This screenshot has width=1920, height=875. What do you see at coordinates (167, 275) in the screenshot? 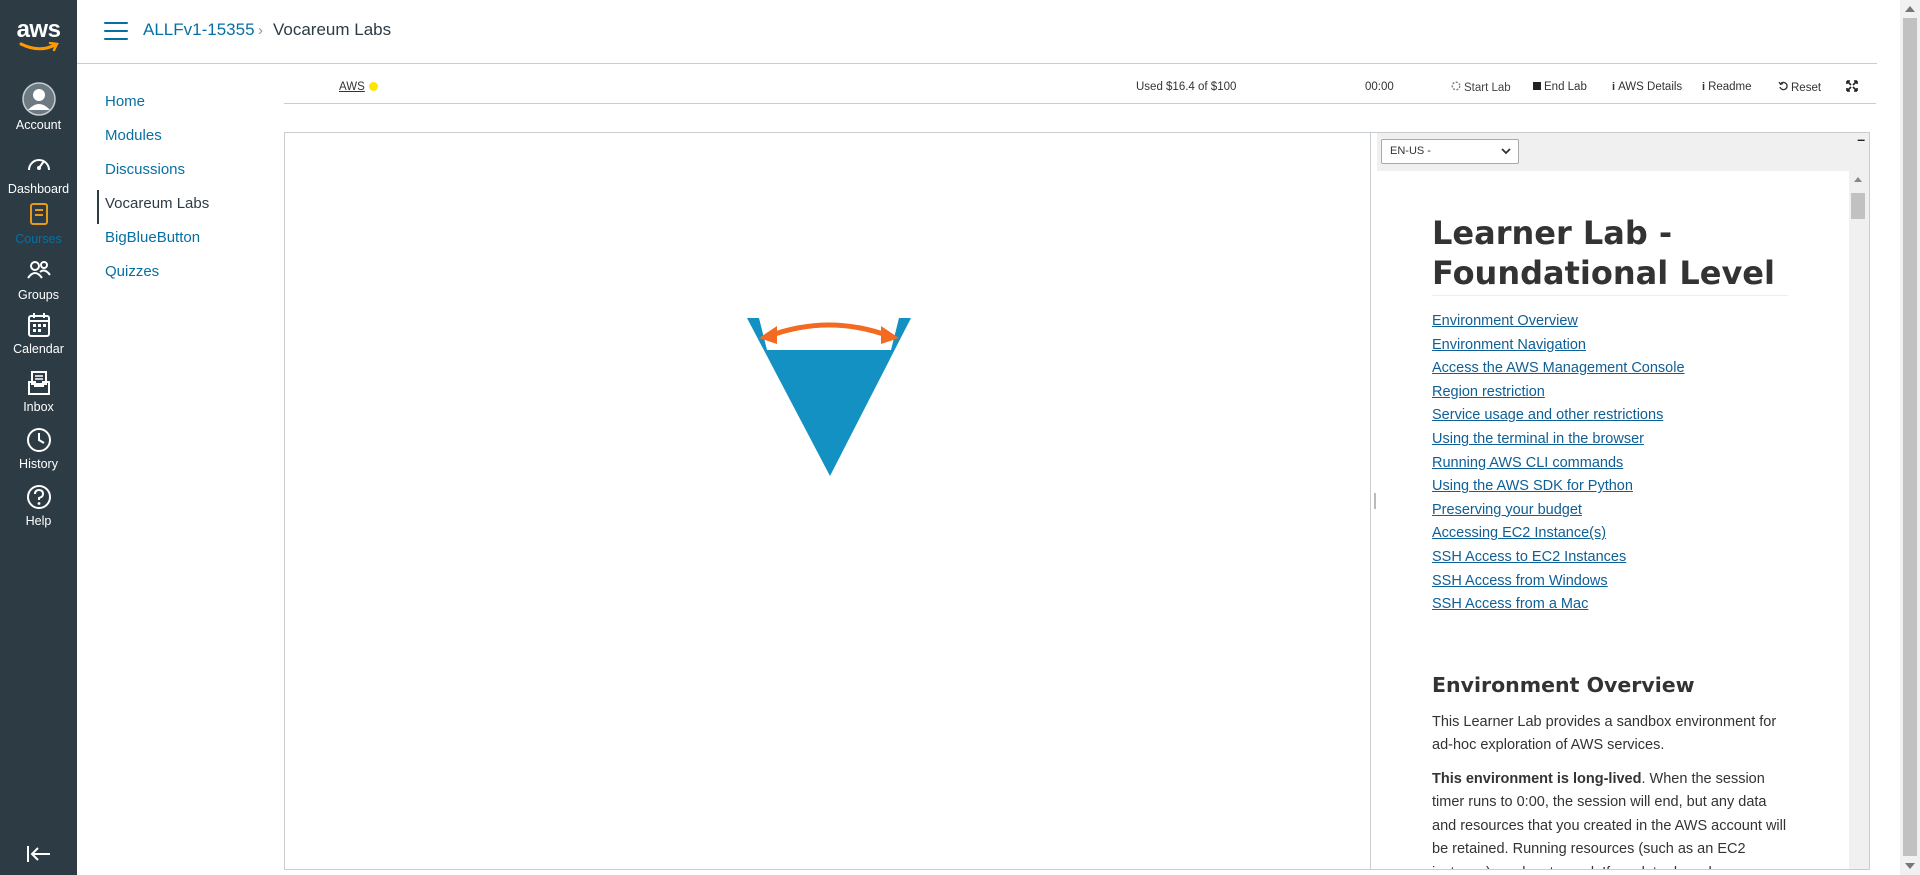
I see `course-nav-quizzes: Quizzes` at bounding box center [167, 275].